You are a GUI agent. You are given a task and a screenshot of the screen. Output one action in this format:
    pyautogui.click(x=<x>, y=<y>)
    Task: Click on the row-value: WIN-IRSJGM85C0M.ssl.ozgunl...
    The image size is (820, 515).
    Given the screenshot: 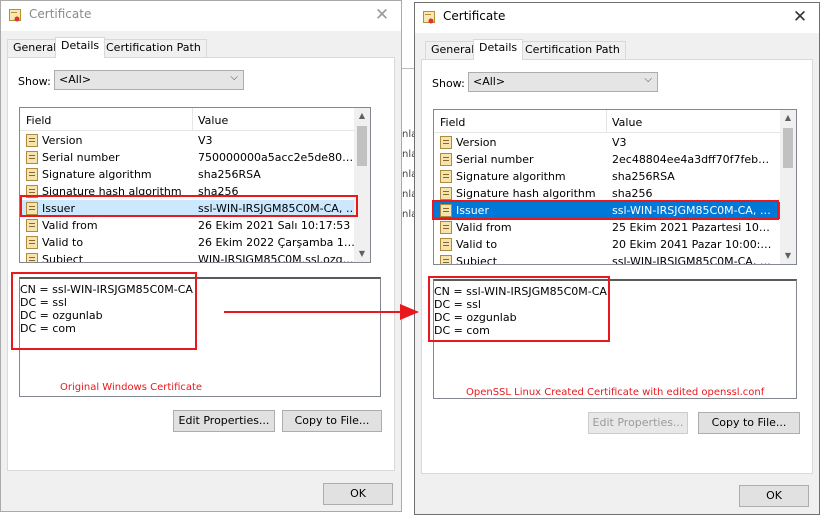 What is the action you would take?
    pyautogui.click(x=278, y=258)
    